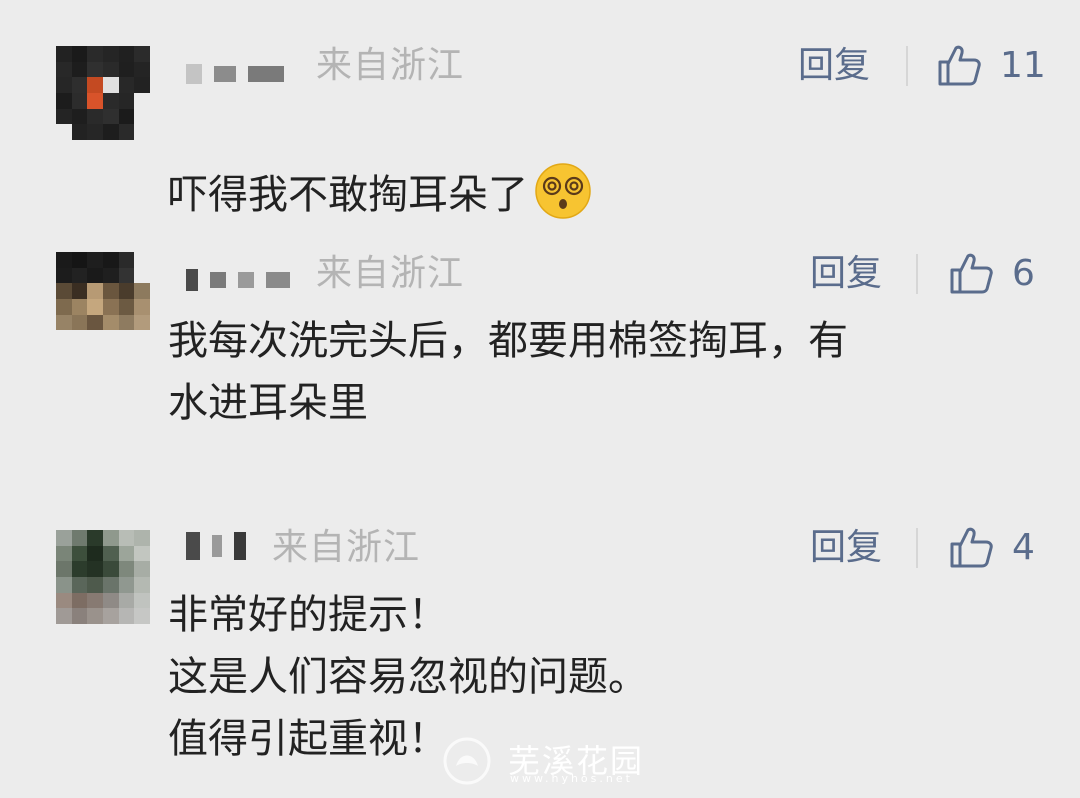  What do you see at coordinates (380, 163) in the screenshot?
I see `comment-text-wrapper: 吓得我不敢掏耳朵了` at bounding box center [380, 163].